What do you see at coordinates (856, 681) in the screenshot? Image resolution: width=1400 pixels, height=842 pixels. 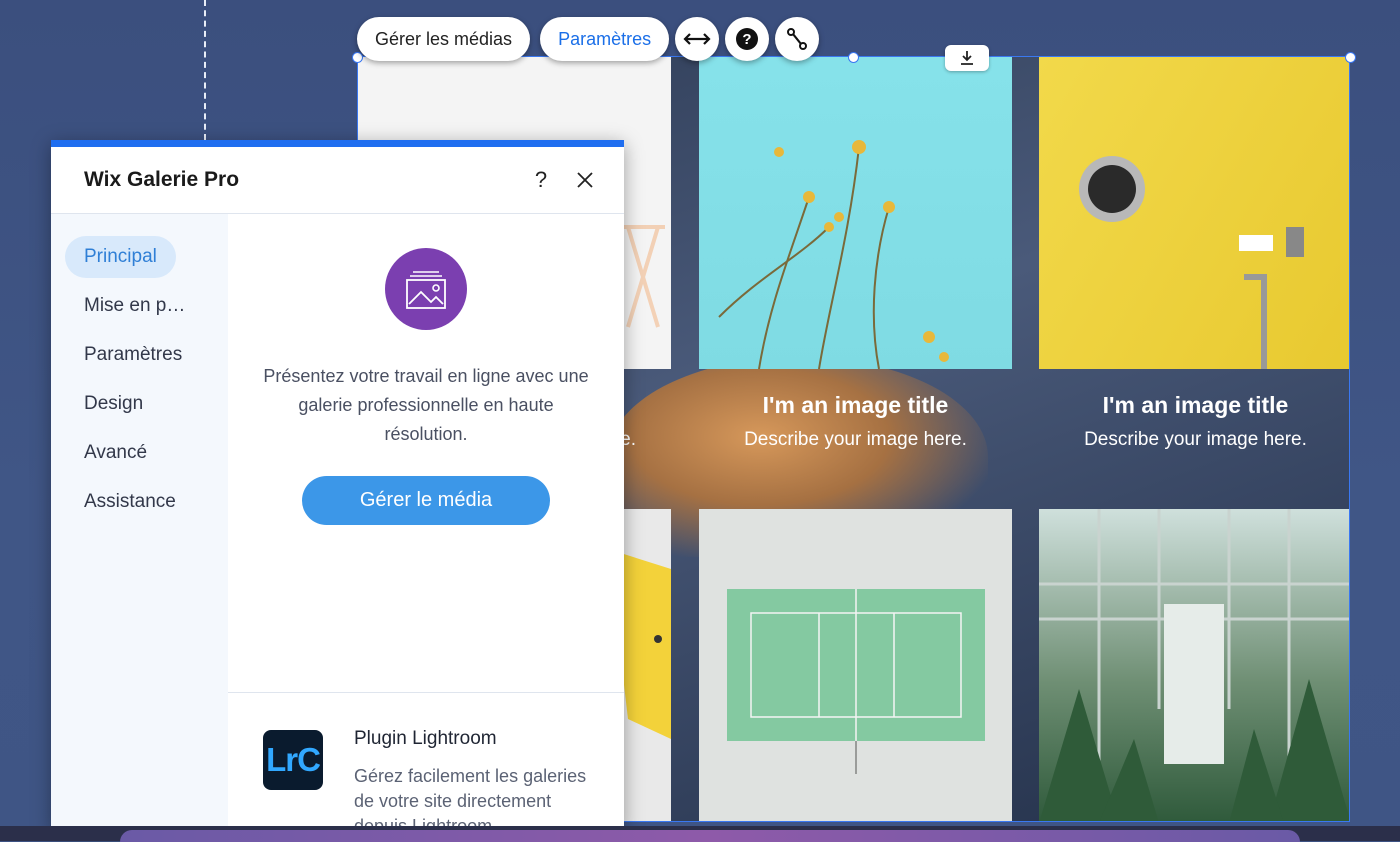 I see `tennis-court-image` at bounding box center [856, 681].